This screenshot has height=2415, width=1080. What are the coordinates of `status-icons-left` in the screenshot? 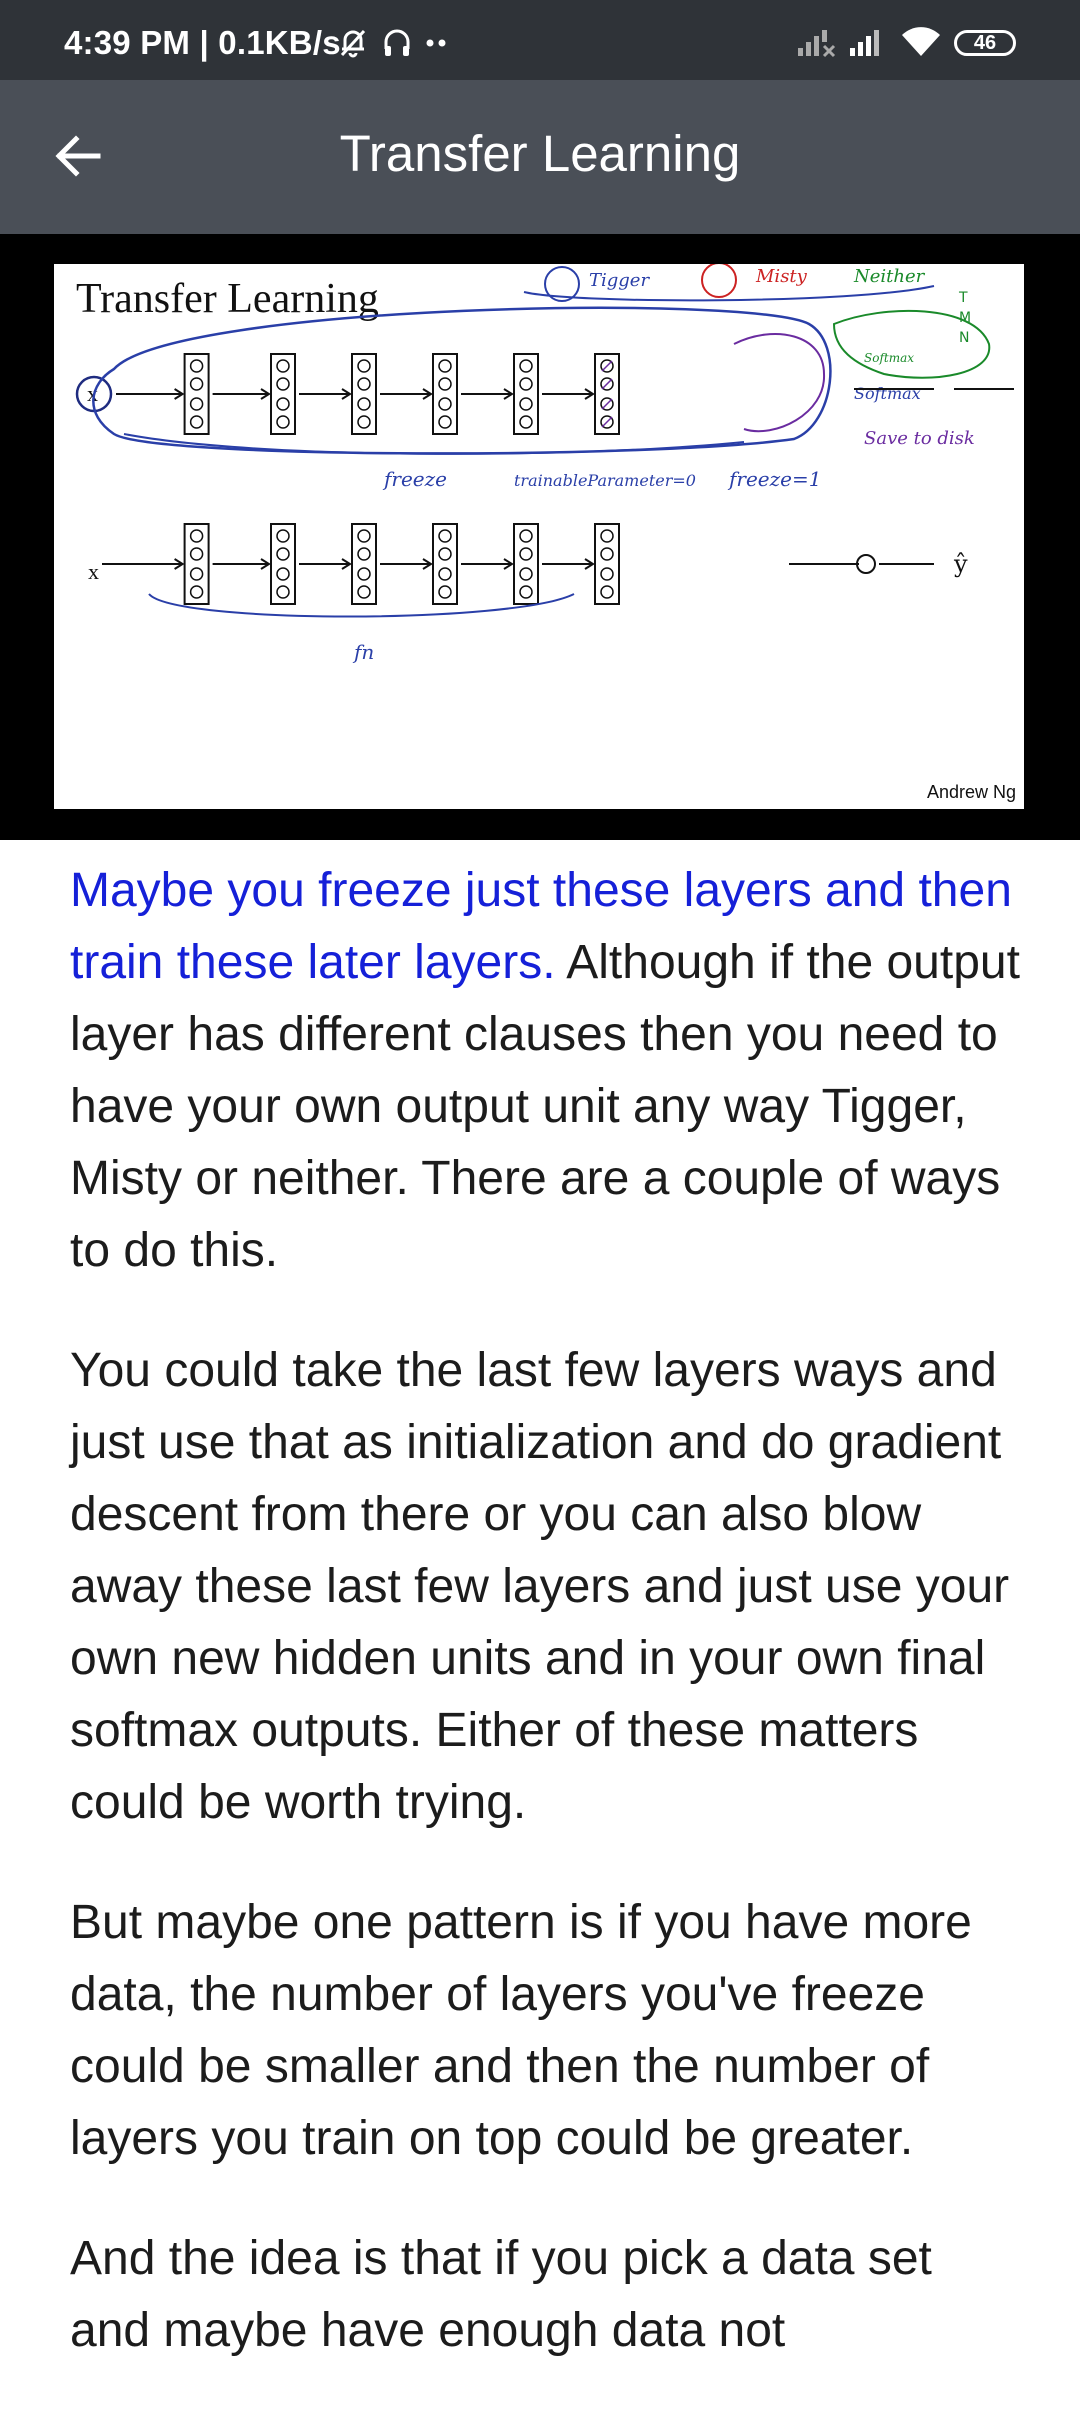 It's located at (393, 44).